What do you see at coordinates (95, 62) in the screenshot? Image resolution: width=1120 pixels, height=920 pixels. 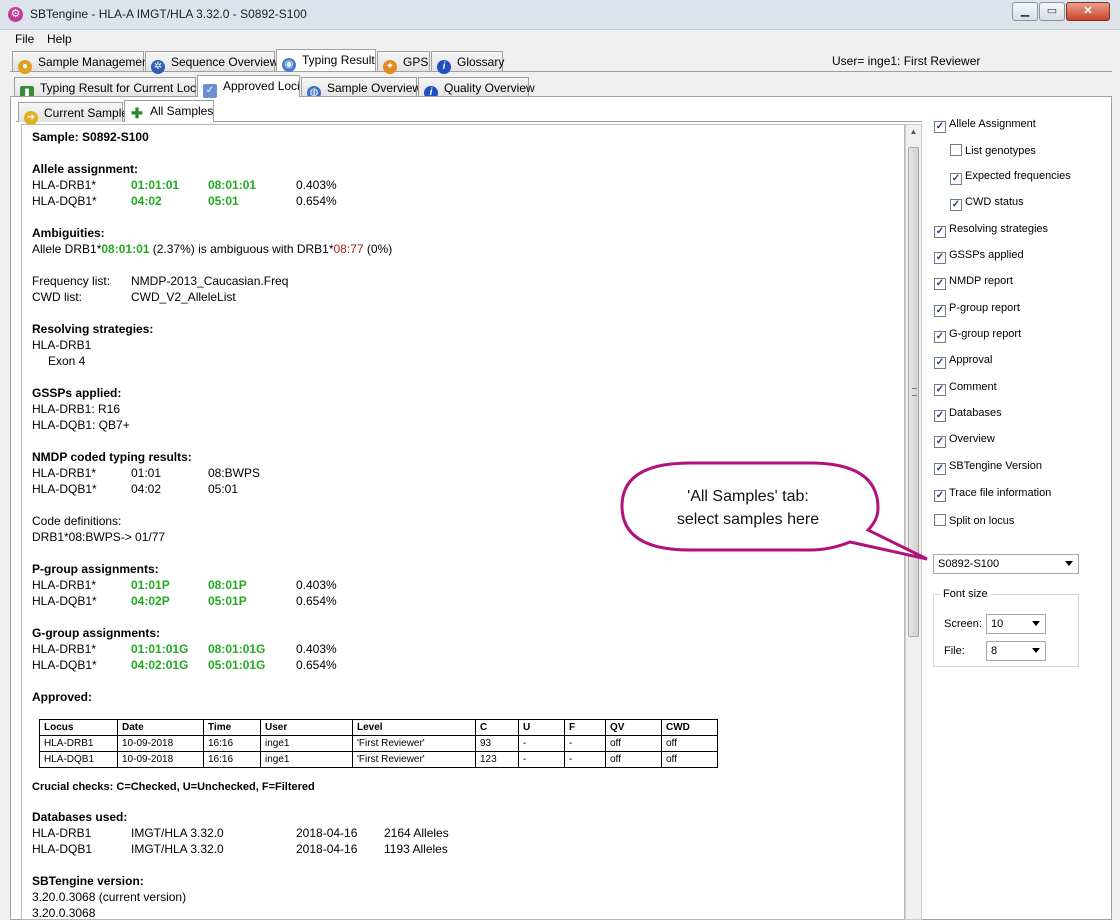 I see `tab-label: Sample Management` at bounding box center [95, 62].